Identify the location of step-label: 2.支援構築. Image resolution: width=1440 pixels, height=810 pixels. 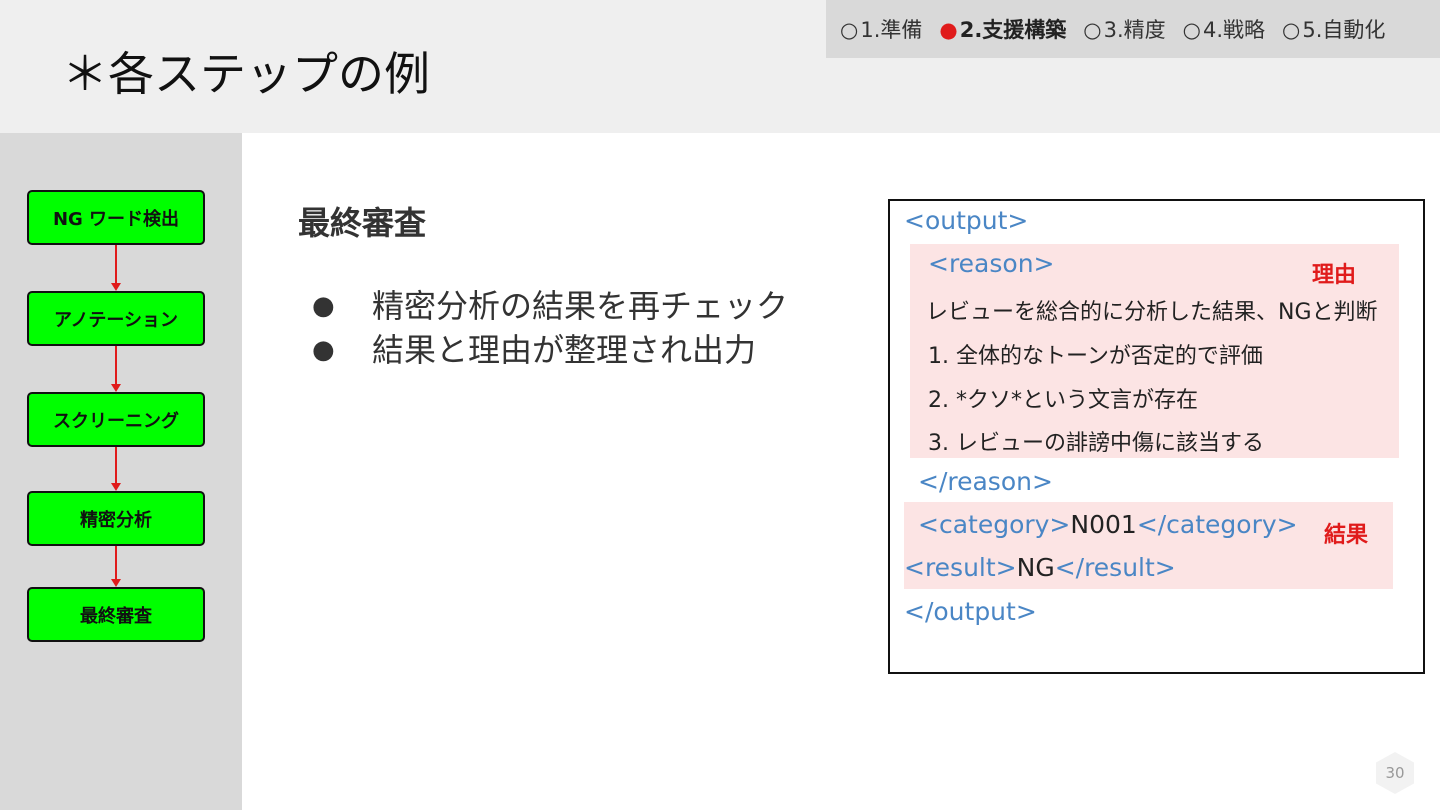
(1013, 30).